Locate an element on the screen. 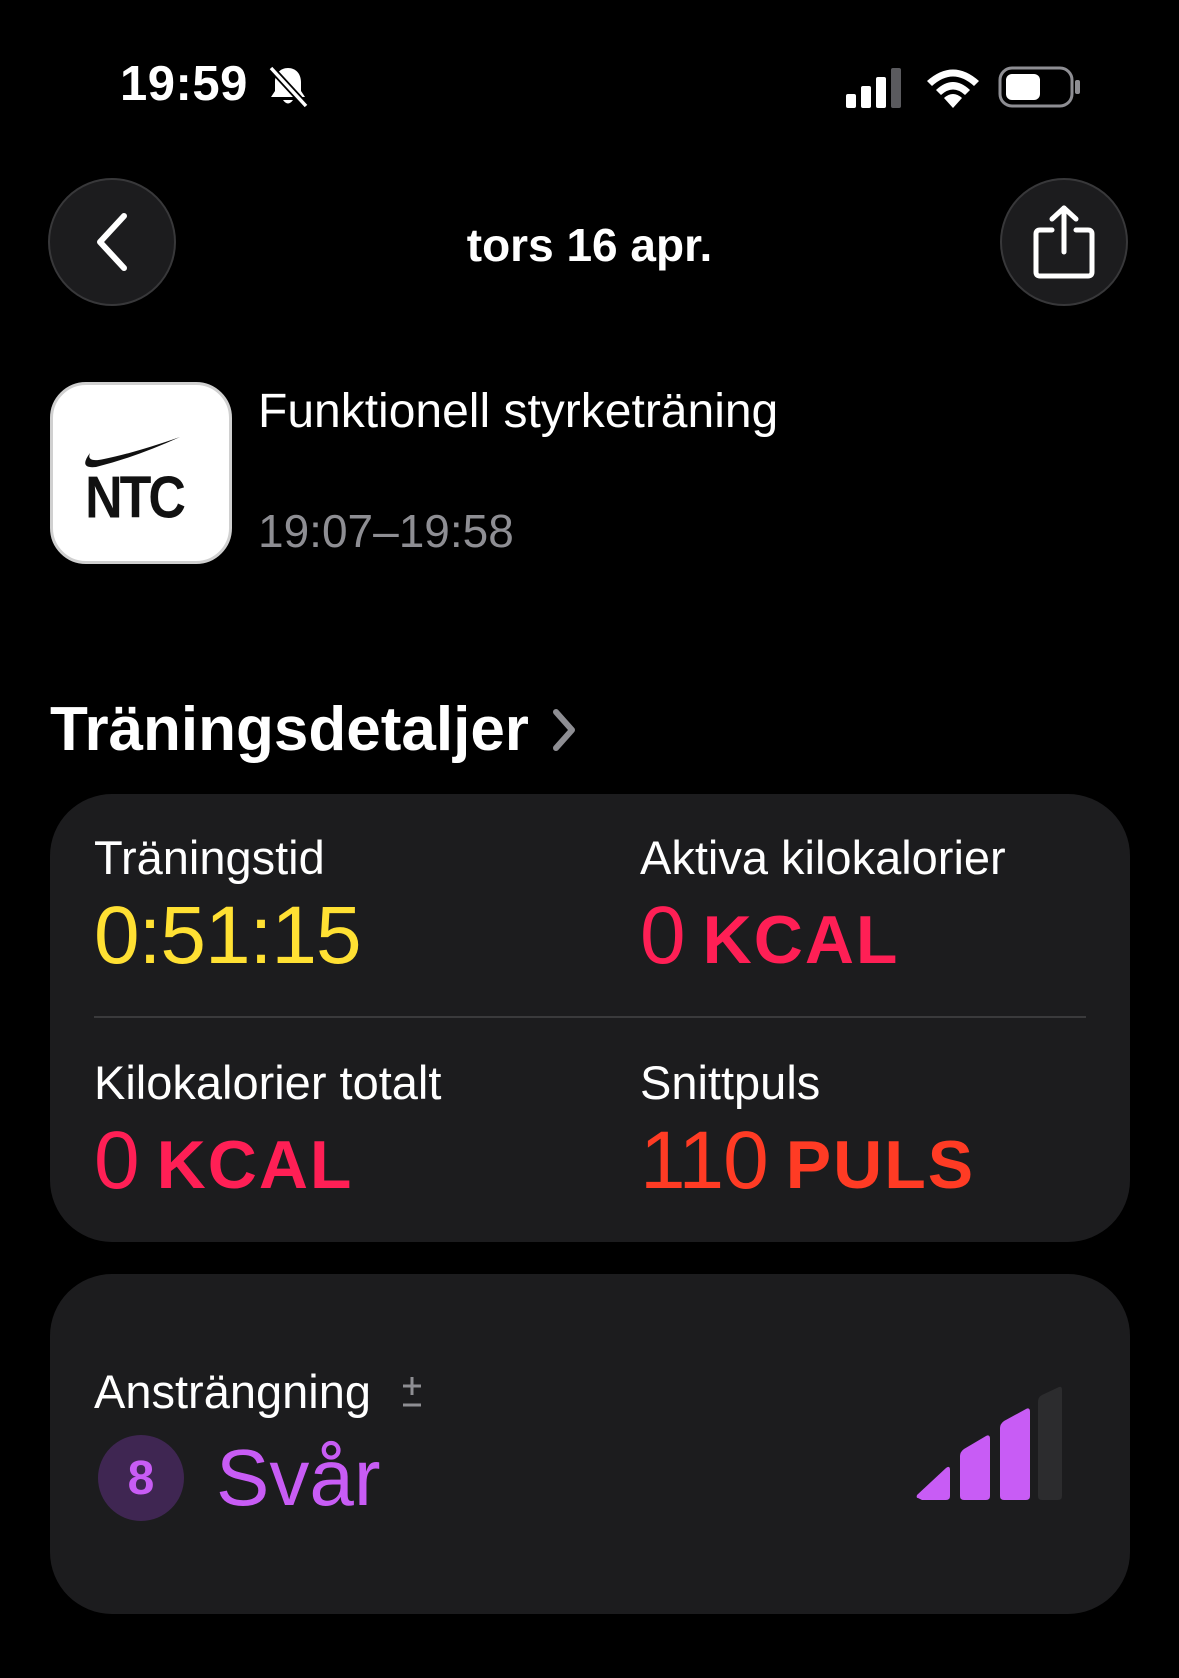 The image size is (1179, 1678). effort-rating: 8 Svår is located at coordinates (239, 1478).